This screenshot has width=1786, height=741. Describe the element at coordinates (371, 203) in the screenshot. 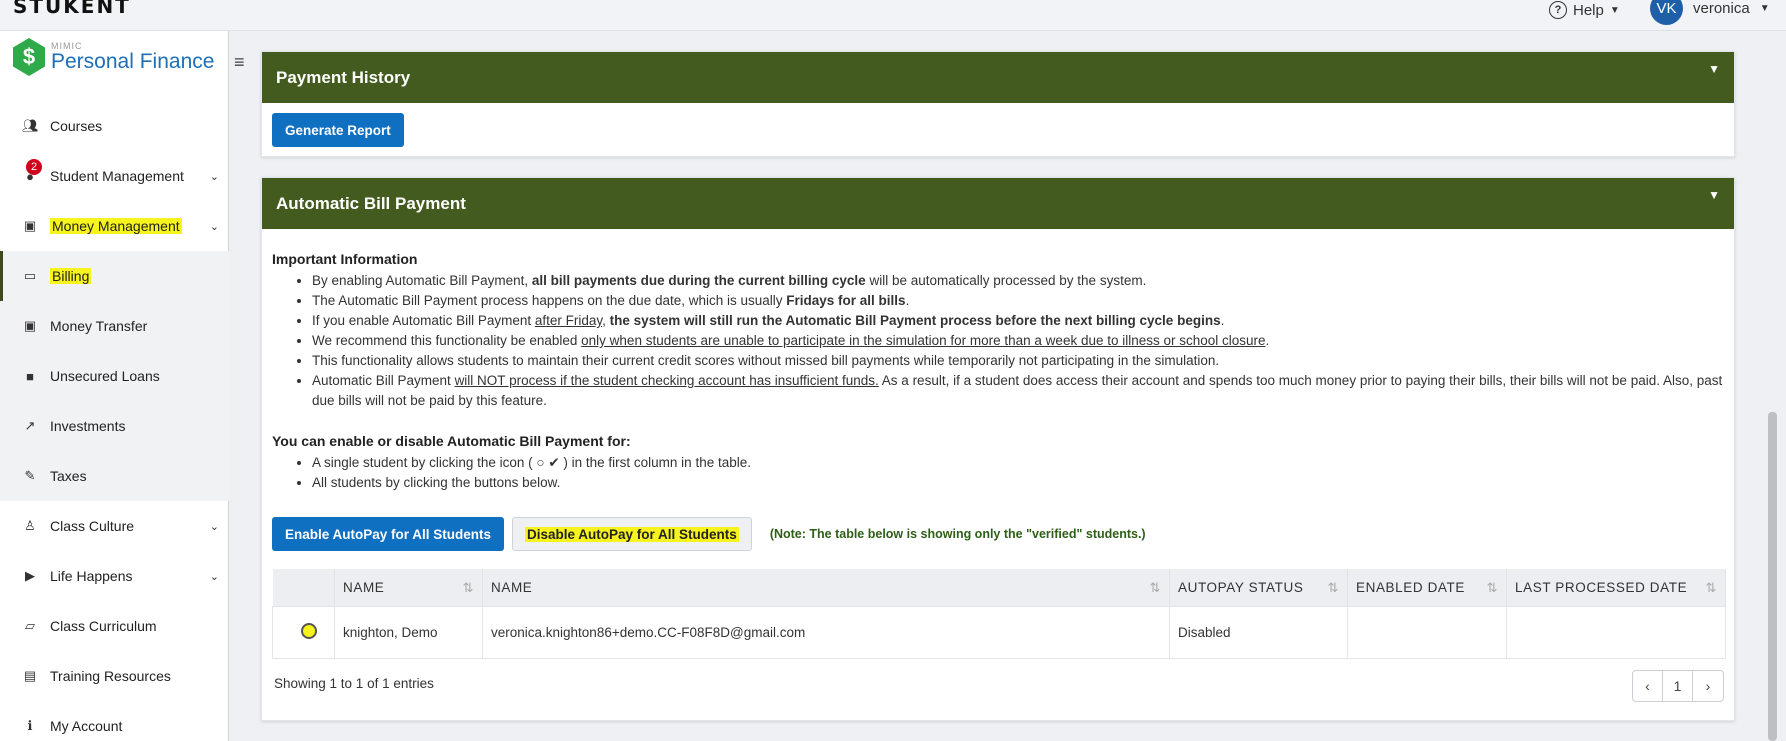

I see `panel-title: Automatic Bill Payment` at that location.